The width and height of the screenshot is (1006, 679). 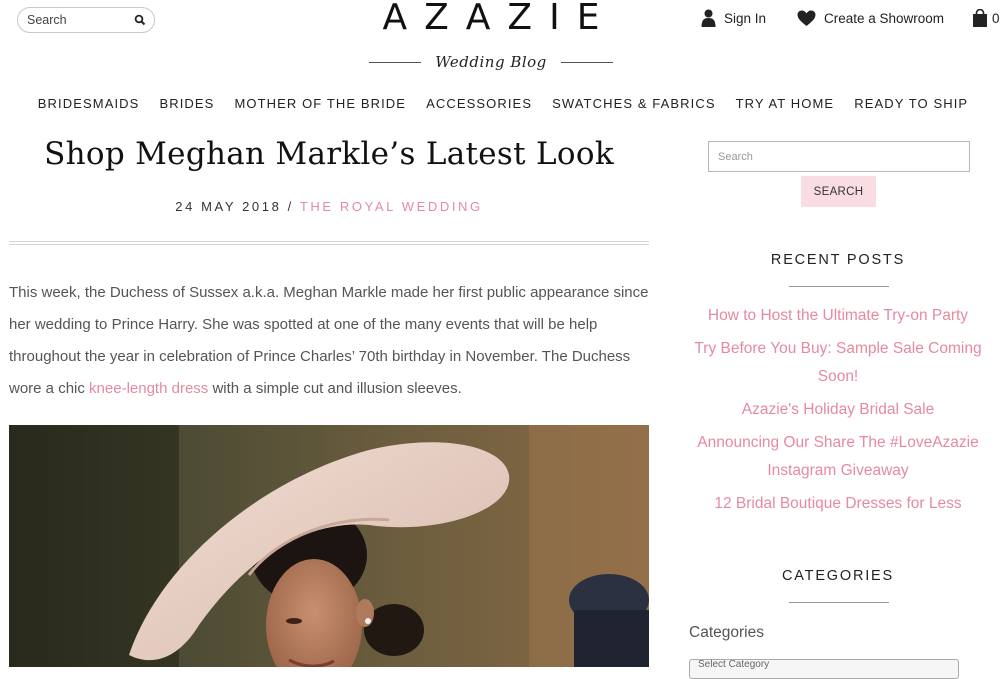 I want to click on nav-swatches-fabrics: SWATCHES & FABRICS, so click(x=634, y=105).